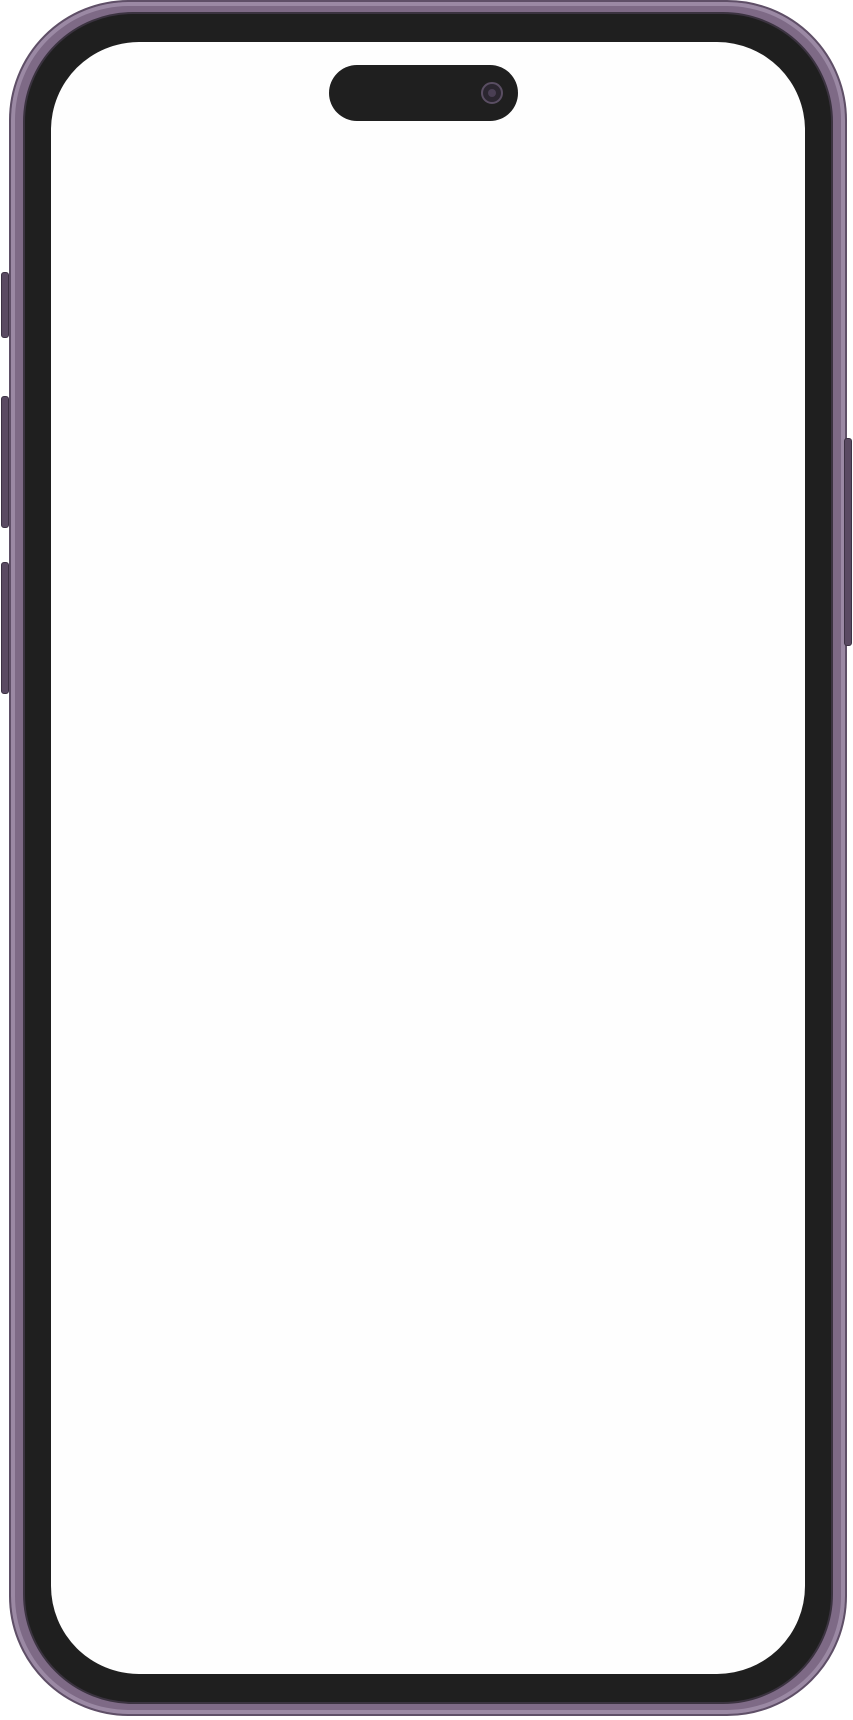 The image size is (853, 1720). I want to click on front-camera-icon, so click(492, 93).